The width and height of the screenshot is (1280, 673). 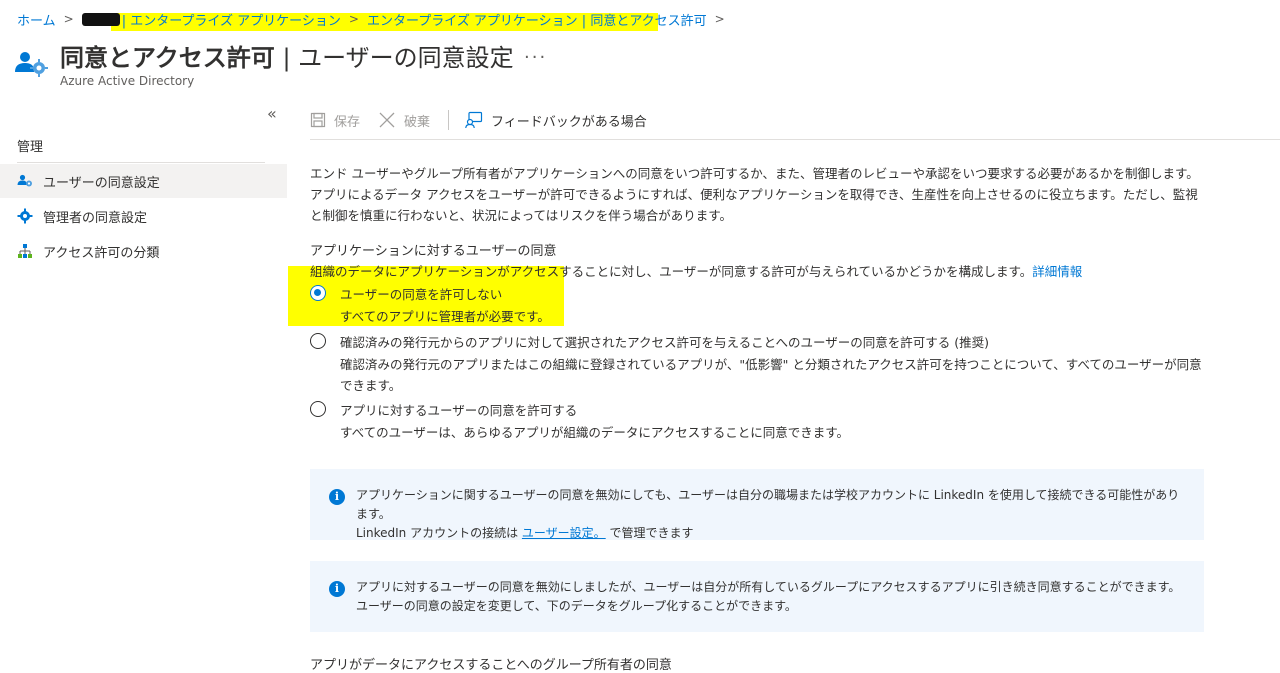 What do you see at coordinates (491, 665) in the screenshot?
I see `group-owner-consent-heading: アプリがデータにアクセスすることへのグループ所有者の同意` at bounding box center [491, 665].